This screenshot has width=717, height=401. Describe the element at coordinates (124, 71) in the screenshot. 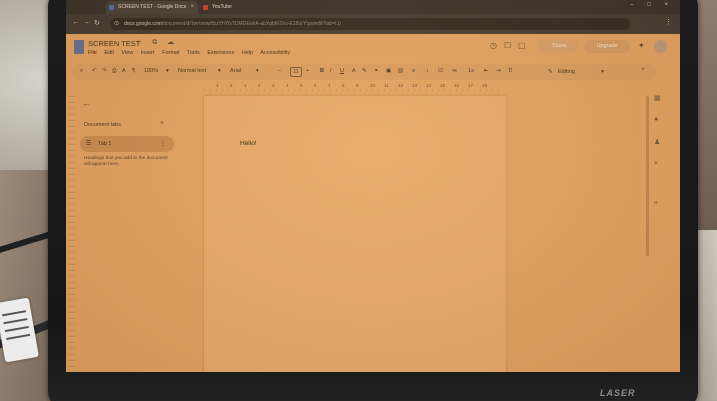

I see `spellcheck-icon: A` at that location.